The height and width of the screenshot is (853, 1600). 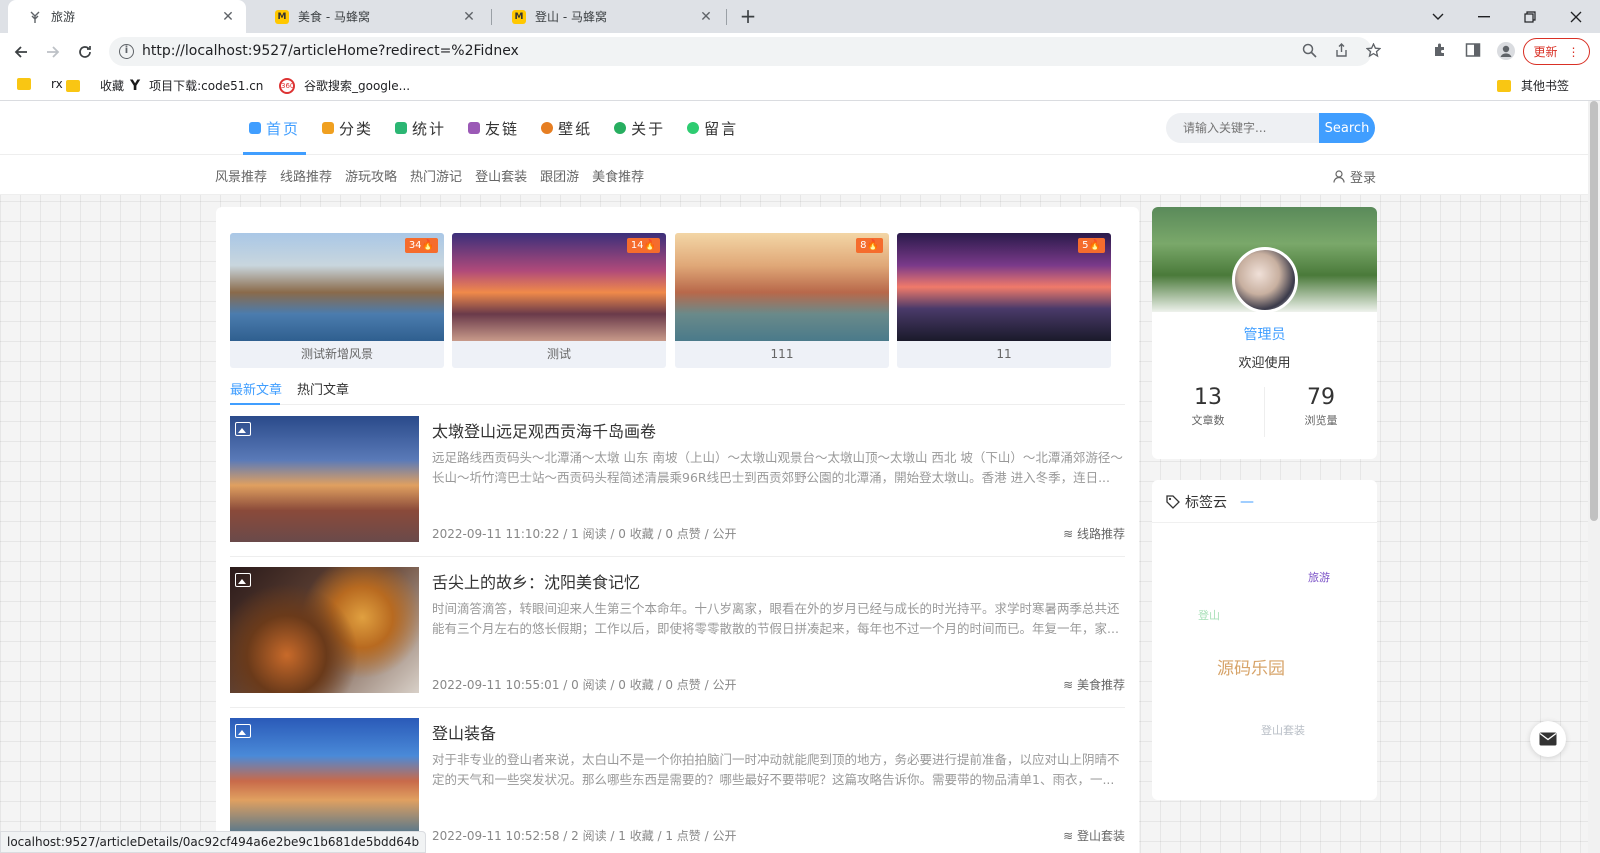 I want to click on article-title: 舌尖上的故乡：沈阳美食记忆, so click(x=536, y=581).